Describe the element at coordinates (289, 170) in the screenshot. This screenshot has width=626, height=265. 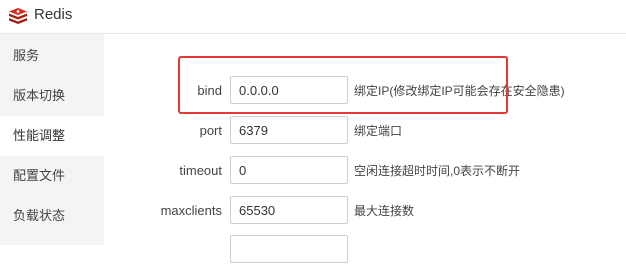
I see `timeout-input` at that location.